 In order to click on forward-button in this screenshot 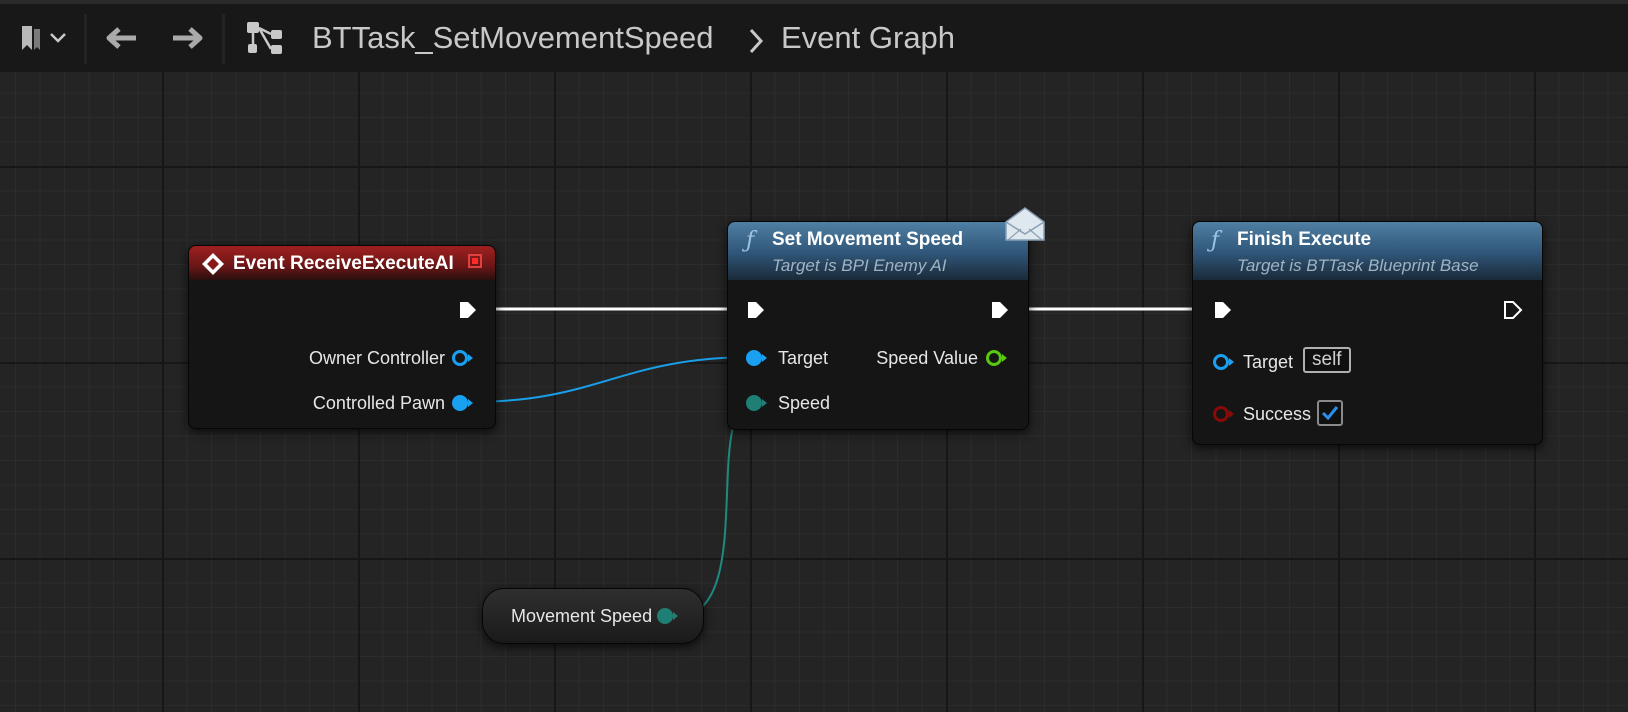, I will do `click(188, 38)`.